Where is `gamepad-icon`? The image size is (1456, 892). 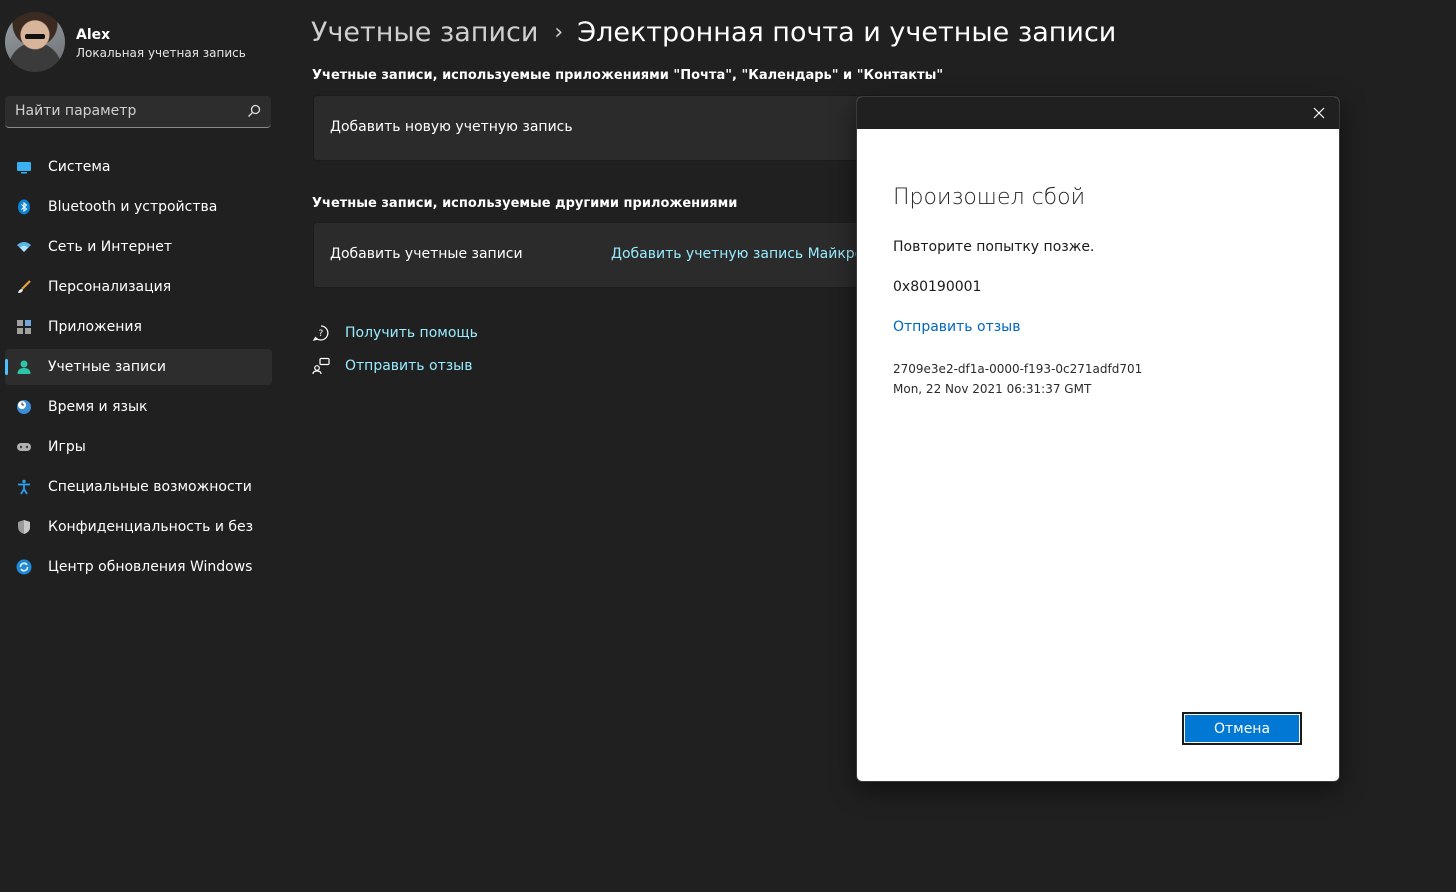 gamepad-icon is located at coordinates (24, 447).